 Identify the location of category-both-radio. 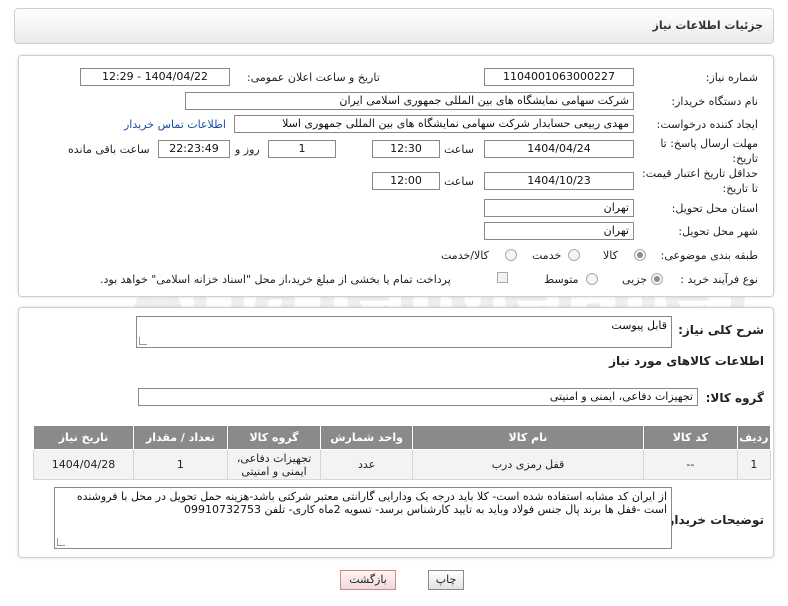
(511, 255).